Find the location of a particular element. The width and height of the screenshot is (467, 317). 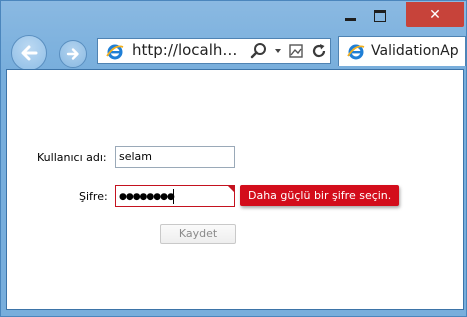

forward-button is located at coordinates (73, 54).